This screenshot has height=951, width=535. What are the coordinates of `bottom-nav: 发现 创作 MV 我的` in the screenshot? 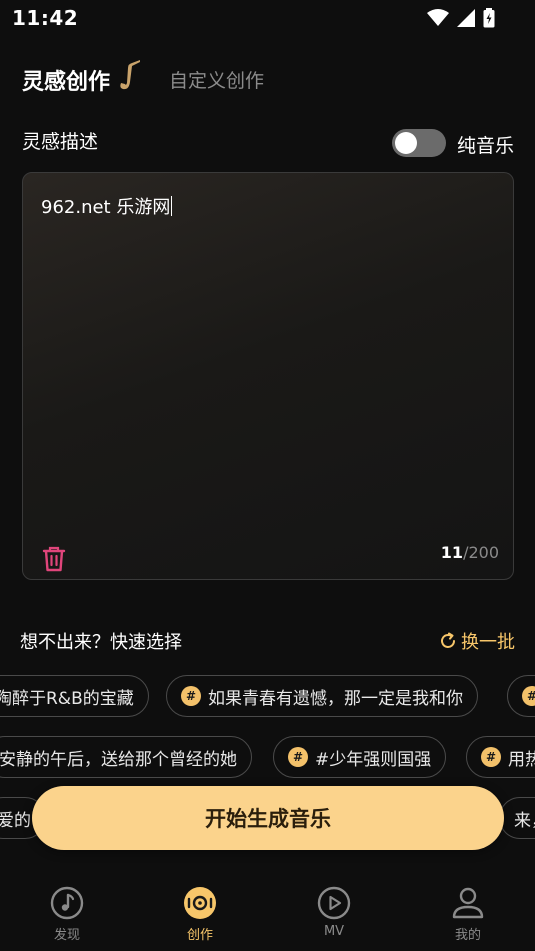 It's located at (267, 915).